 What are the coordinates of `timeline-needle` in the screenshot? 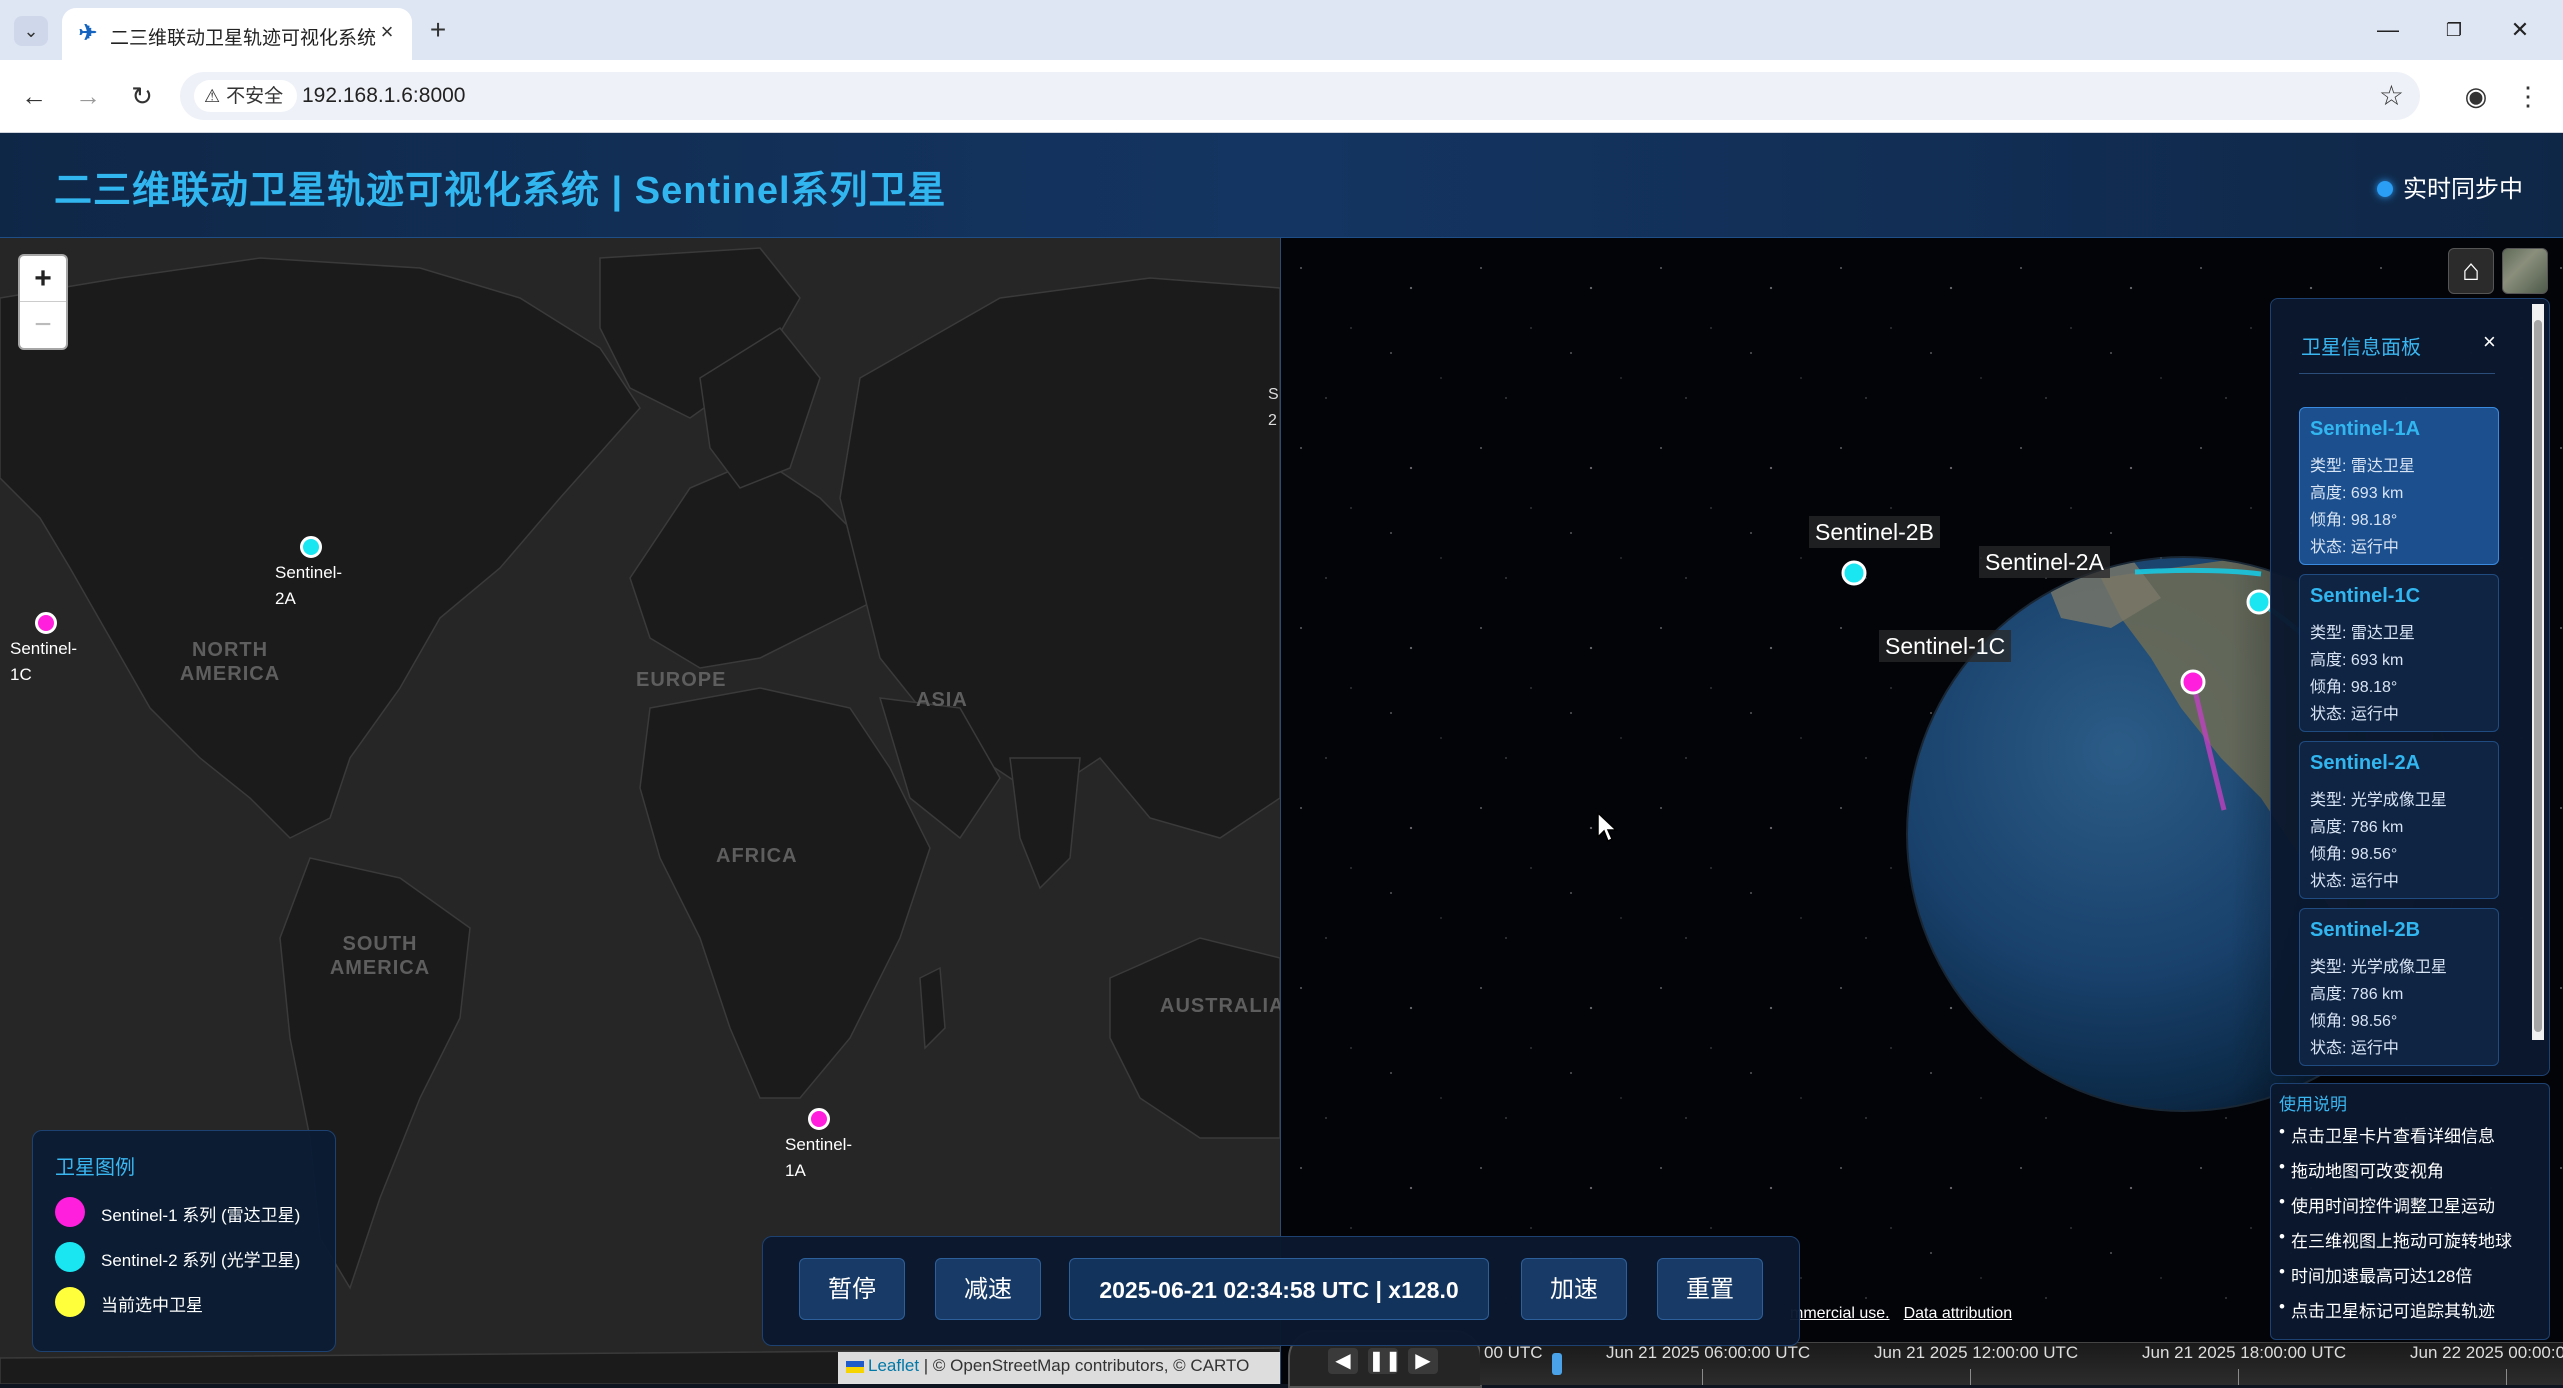 It's located at (1557, 1364).